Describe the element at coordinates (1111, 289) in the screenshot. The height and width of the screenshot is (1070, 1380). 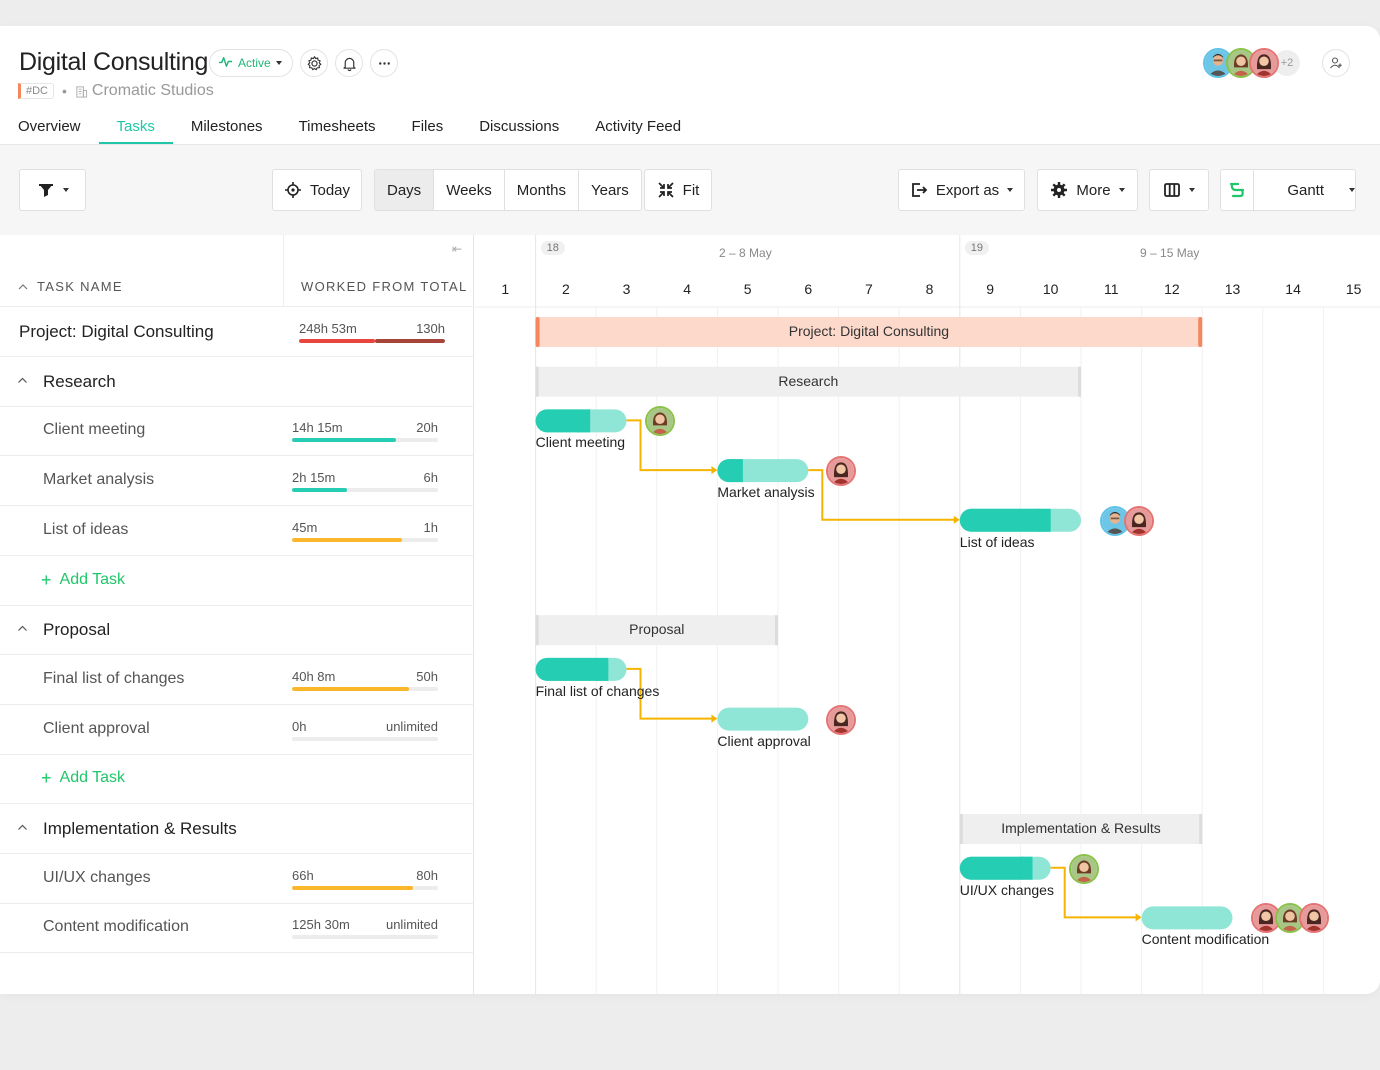
I see `day-number: 11` at that location.